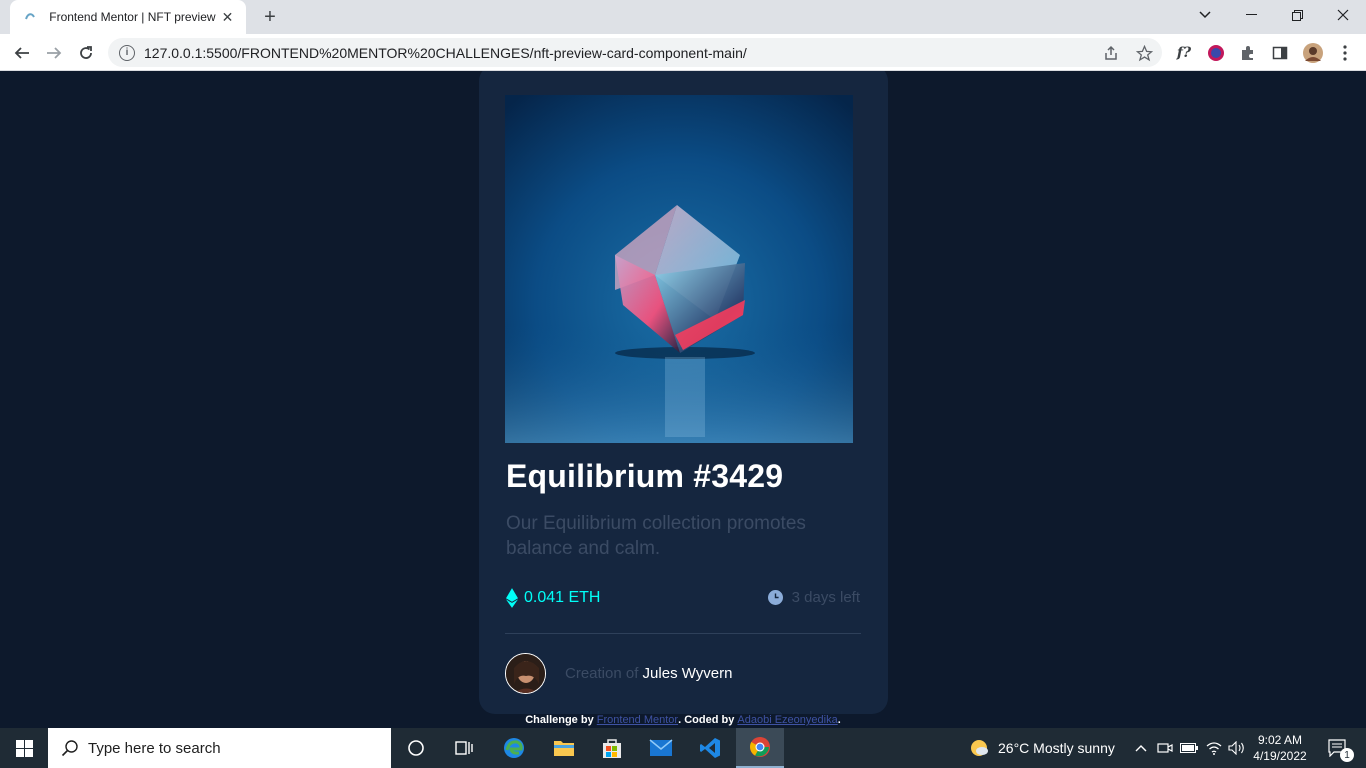 This screenshot has width=1366, height=768. I want to click on browser-tab-strip: Frontend Mentor | NFT preview c ✕ +, so click(683, 17).